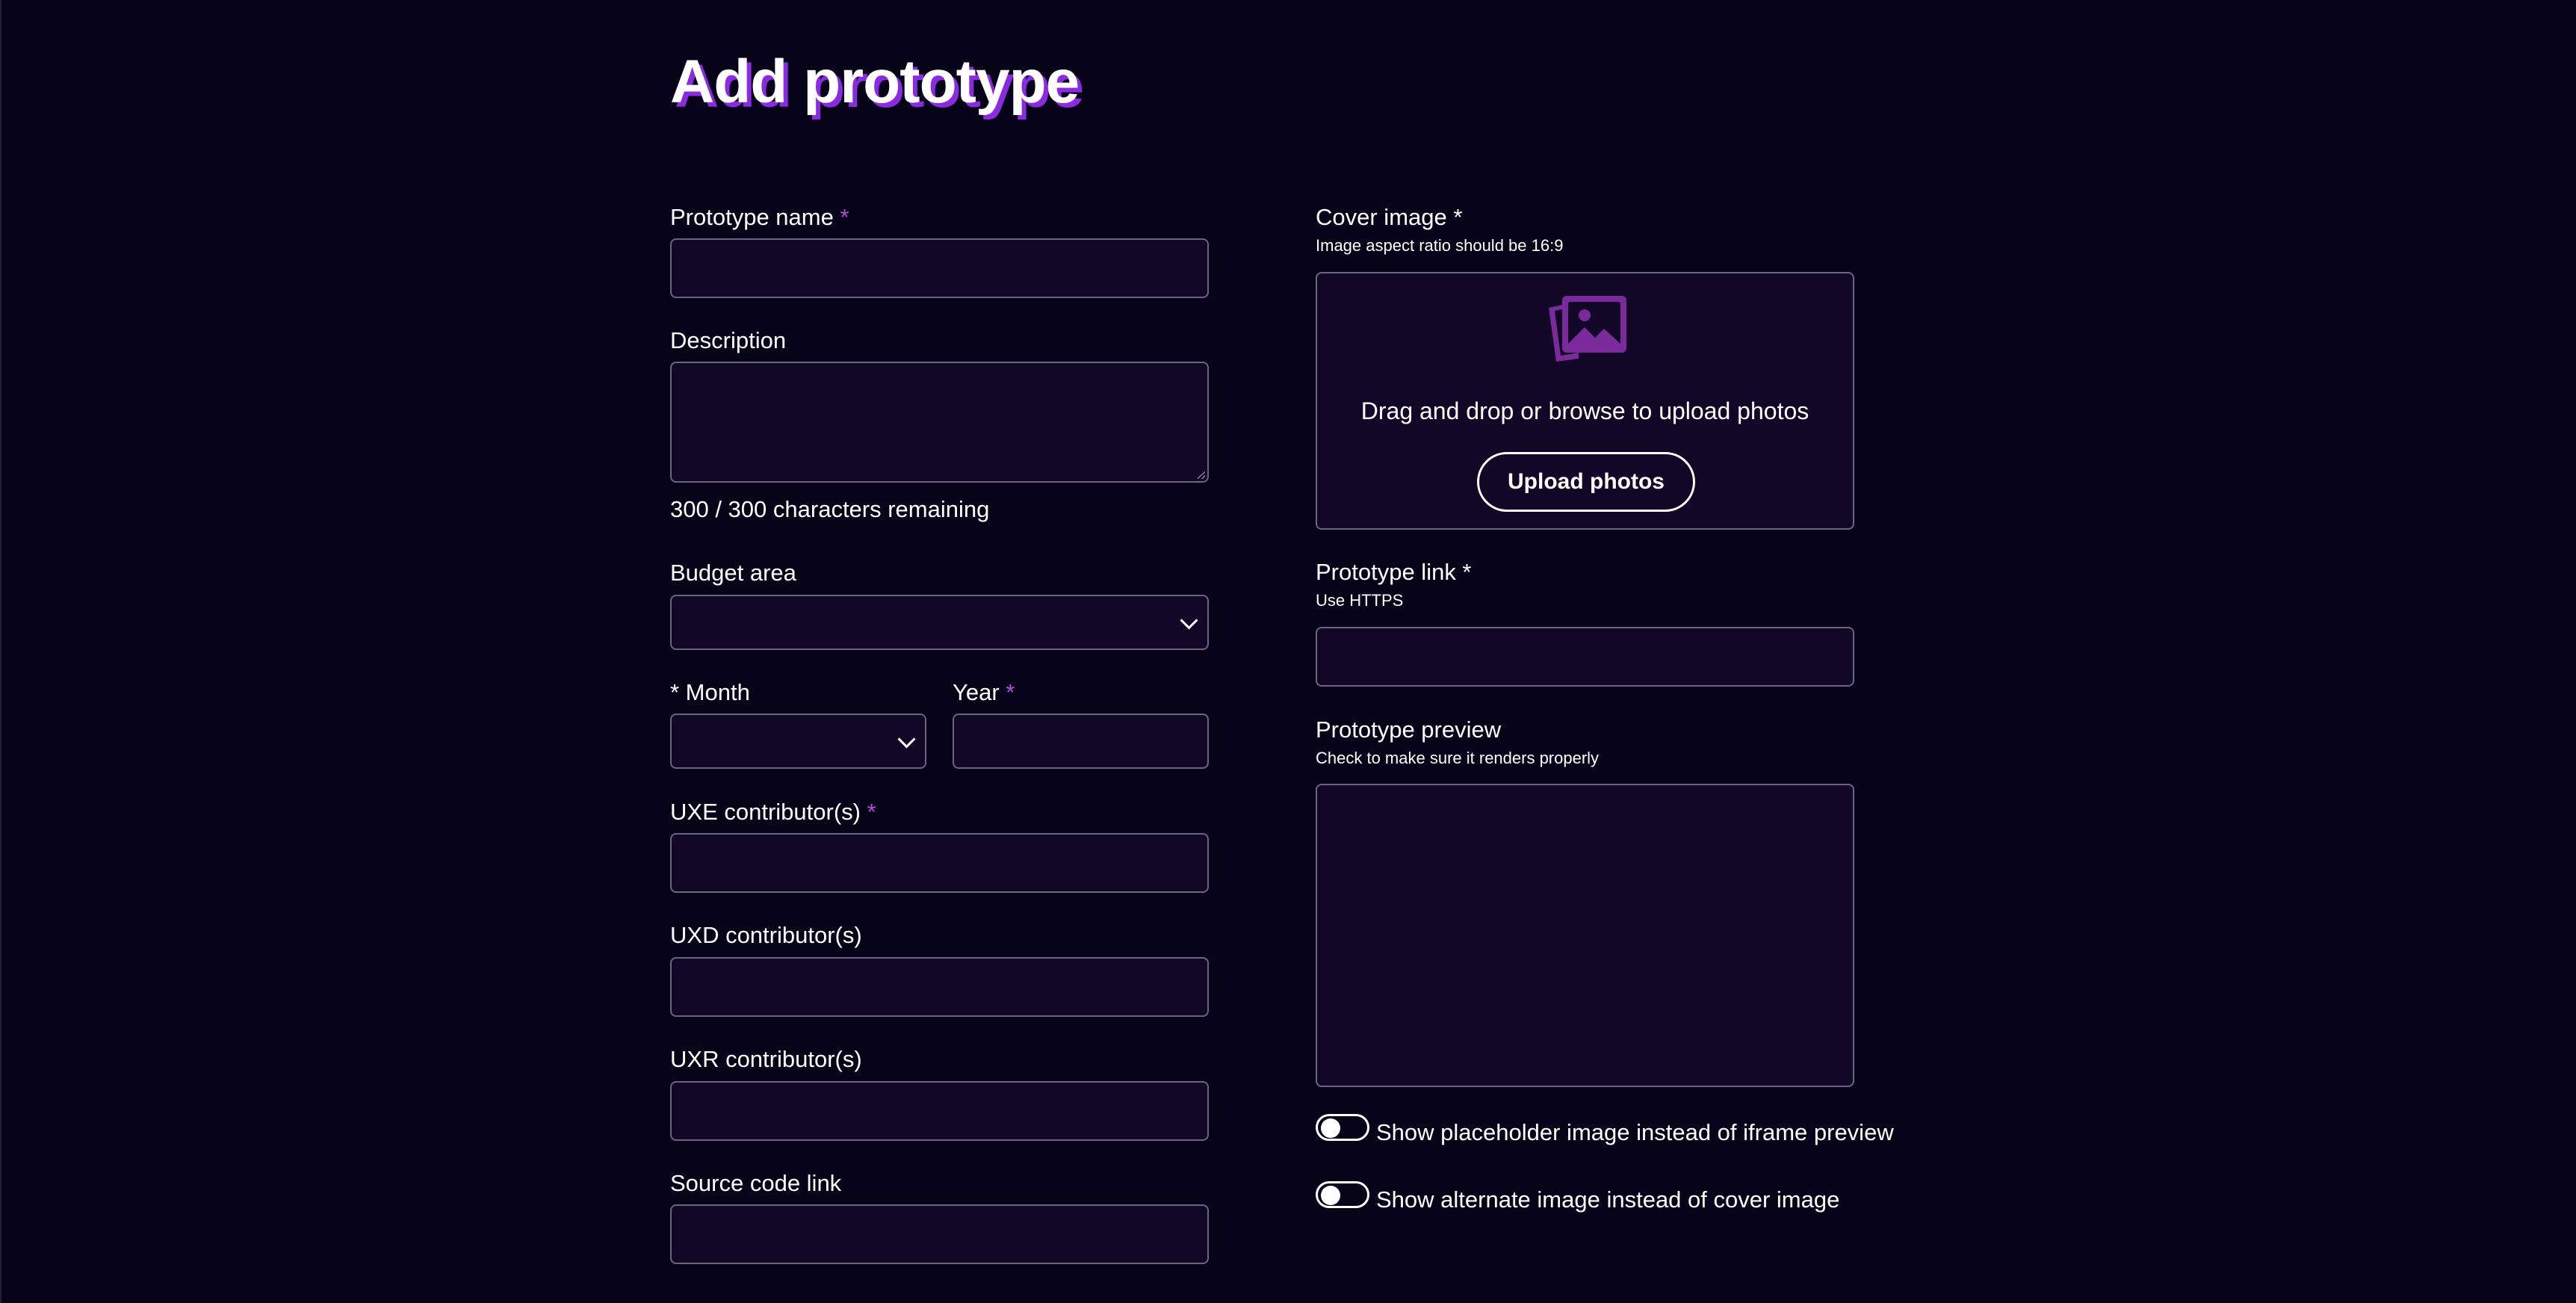 Image resolution: width=2576 pixels, height=1303 pixels. I want to click on dropzone-instructions: Drag and drop or browse to upload photos, so click(1584, 410).